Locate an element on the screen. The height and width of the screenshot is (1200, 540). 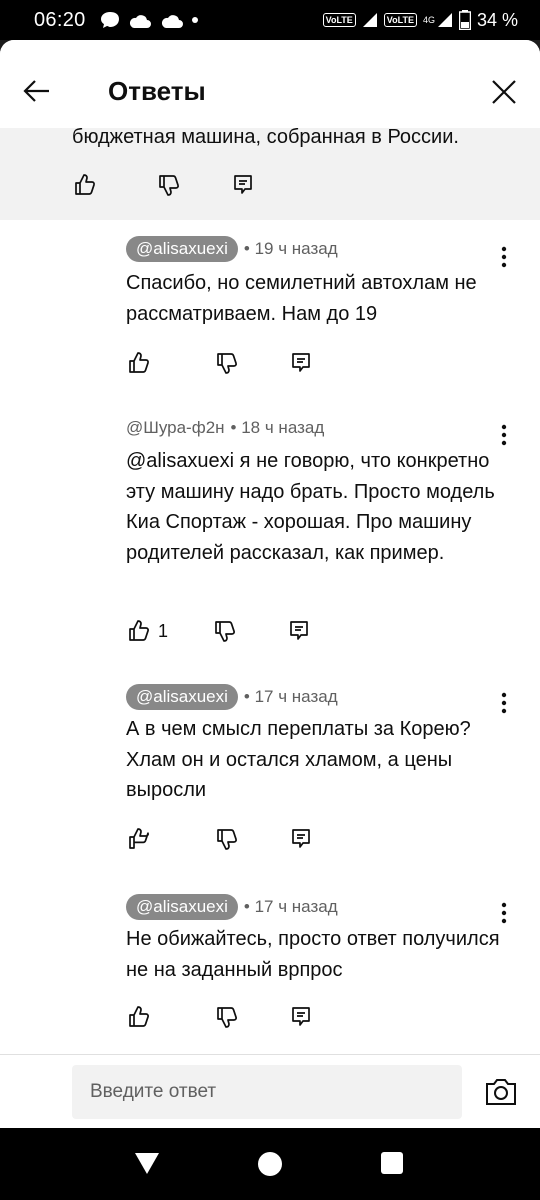
reply-input: Введите ответ is located at coordinates (267, 1092).